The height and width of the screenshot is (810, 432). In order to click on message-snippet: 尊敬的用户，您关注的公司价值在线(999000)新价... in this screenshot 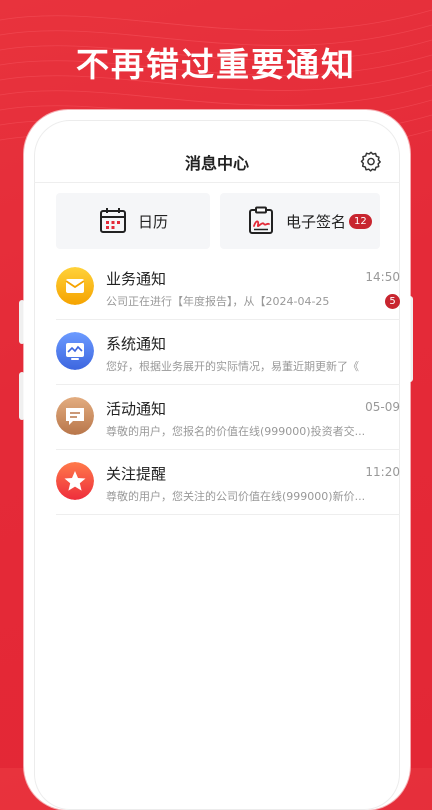, I will do `click(236, 496)`.